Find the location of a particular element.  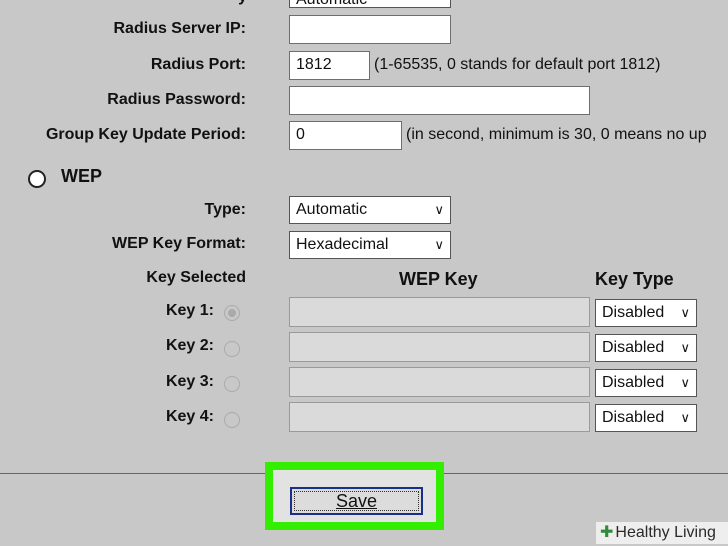

wep-key-format-select: Hexadecimal ∨ is located at coordinates (370, 245).